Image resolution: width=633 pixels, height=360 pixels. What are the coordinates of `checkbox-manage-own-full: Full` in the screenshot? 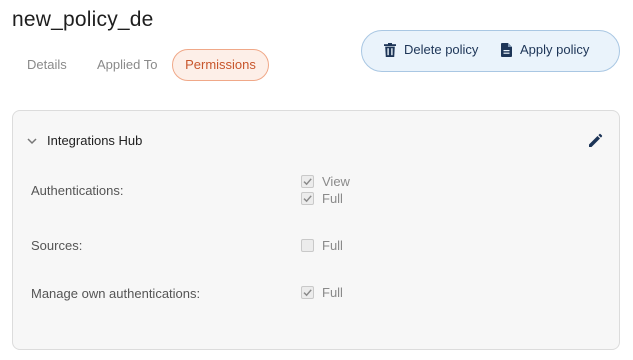 It's located at (322, 292).